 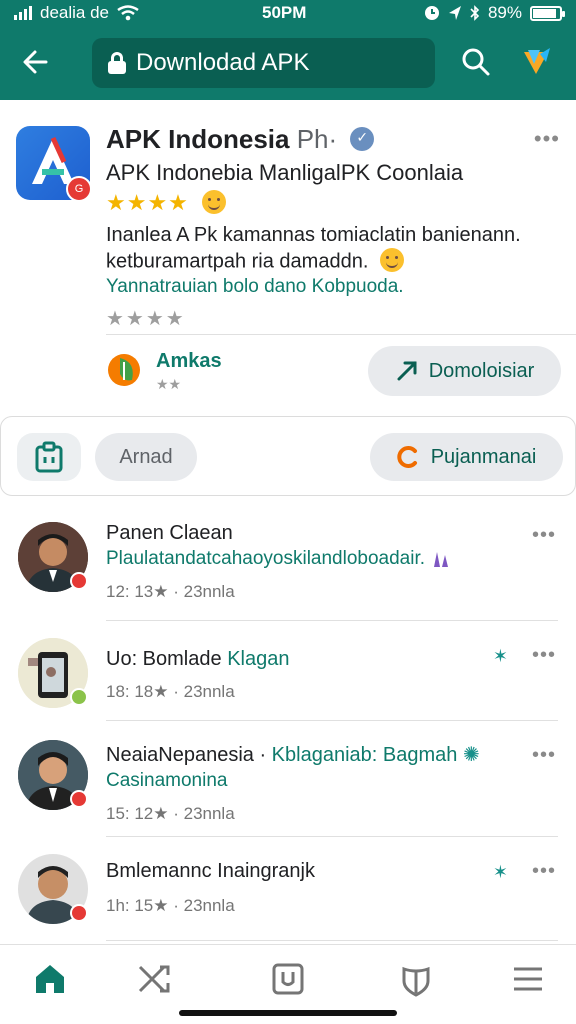 I want to click on nav-home, so click(x=50, y=979).